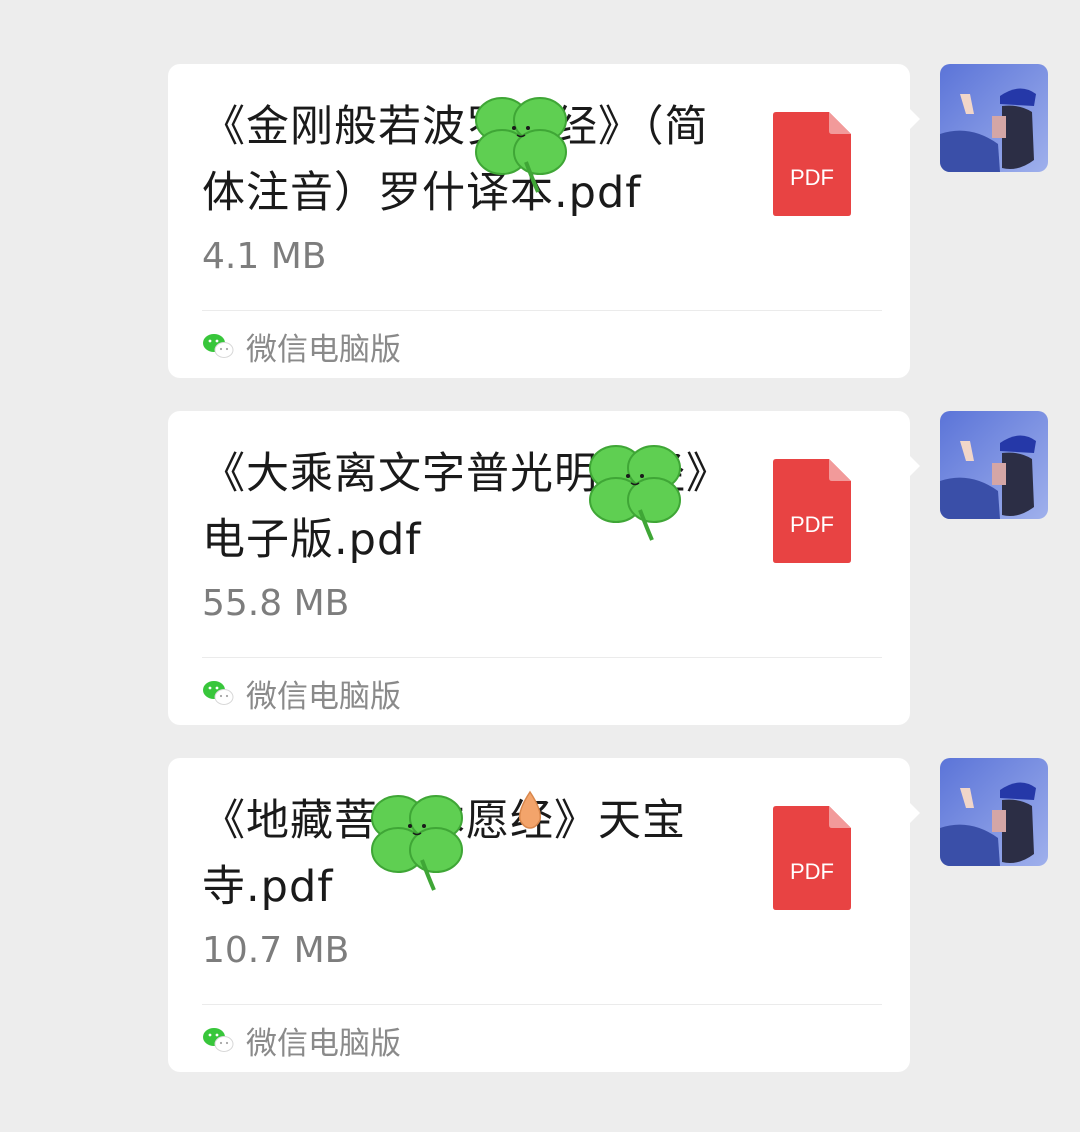 This screenshot has height=1132, width=1080. I want to click on file-size: 10.7 MB, so click(276, 950).